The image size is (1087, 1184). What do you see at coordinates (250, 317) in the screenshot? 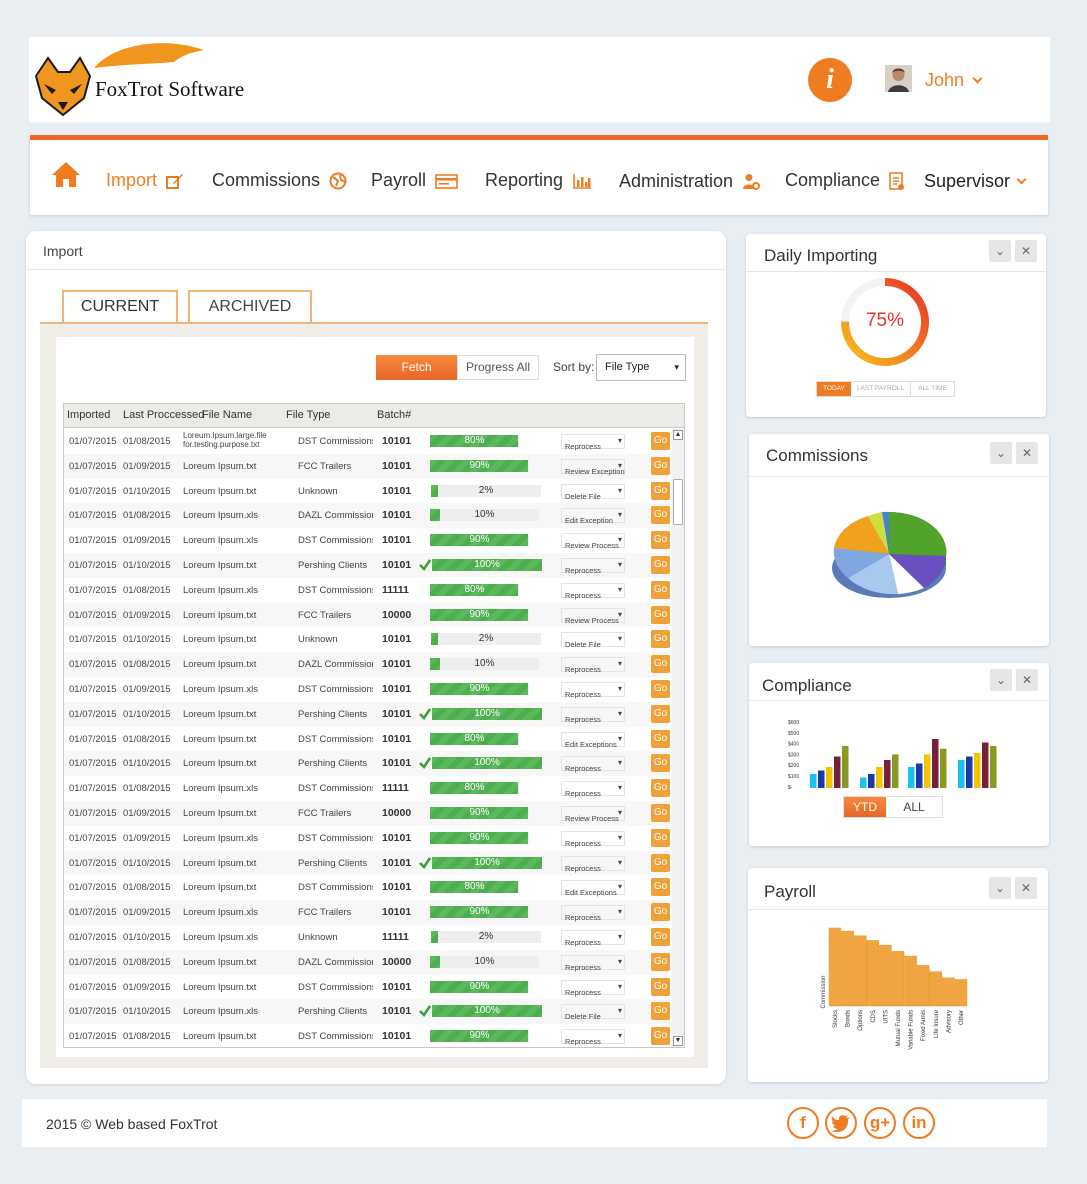
I see `tab-archived-files: ARCHIVED FILES` at bounding box center [250, 317].